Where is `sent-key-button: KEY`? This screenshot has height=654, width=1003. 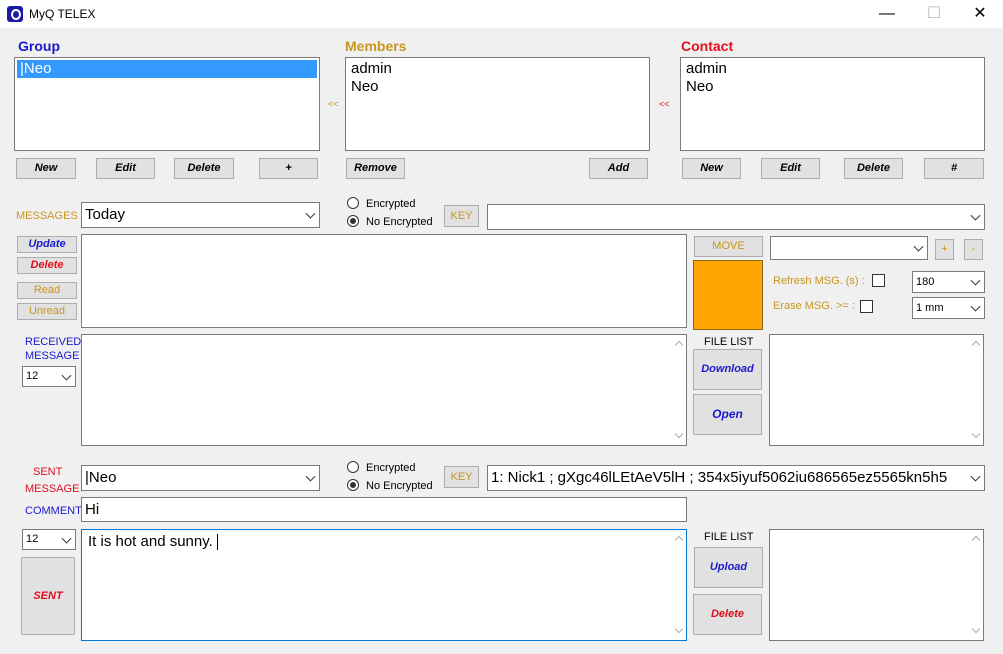
sent-key-button: KEY is located at coordinates (461, 477).